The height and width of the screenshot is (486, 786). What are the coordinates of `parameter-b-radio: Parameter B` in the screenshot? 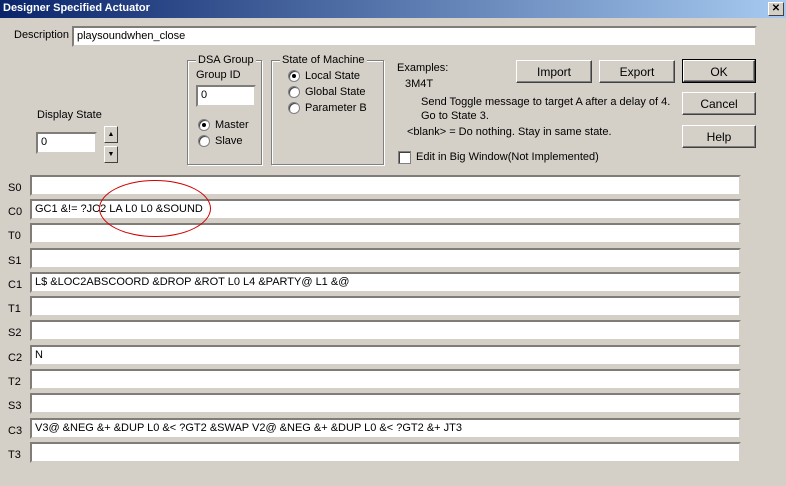 It's located at (327, 108).